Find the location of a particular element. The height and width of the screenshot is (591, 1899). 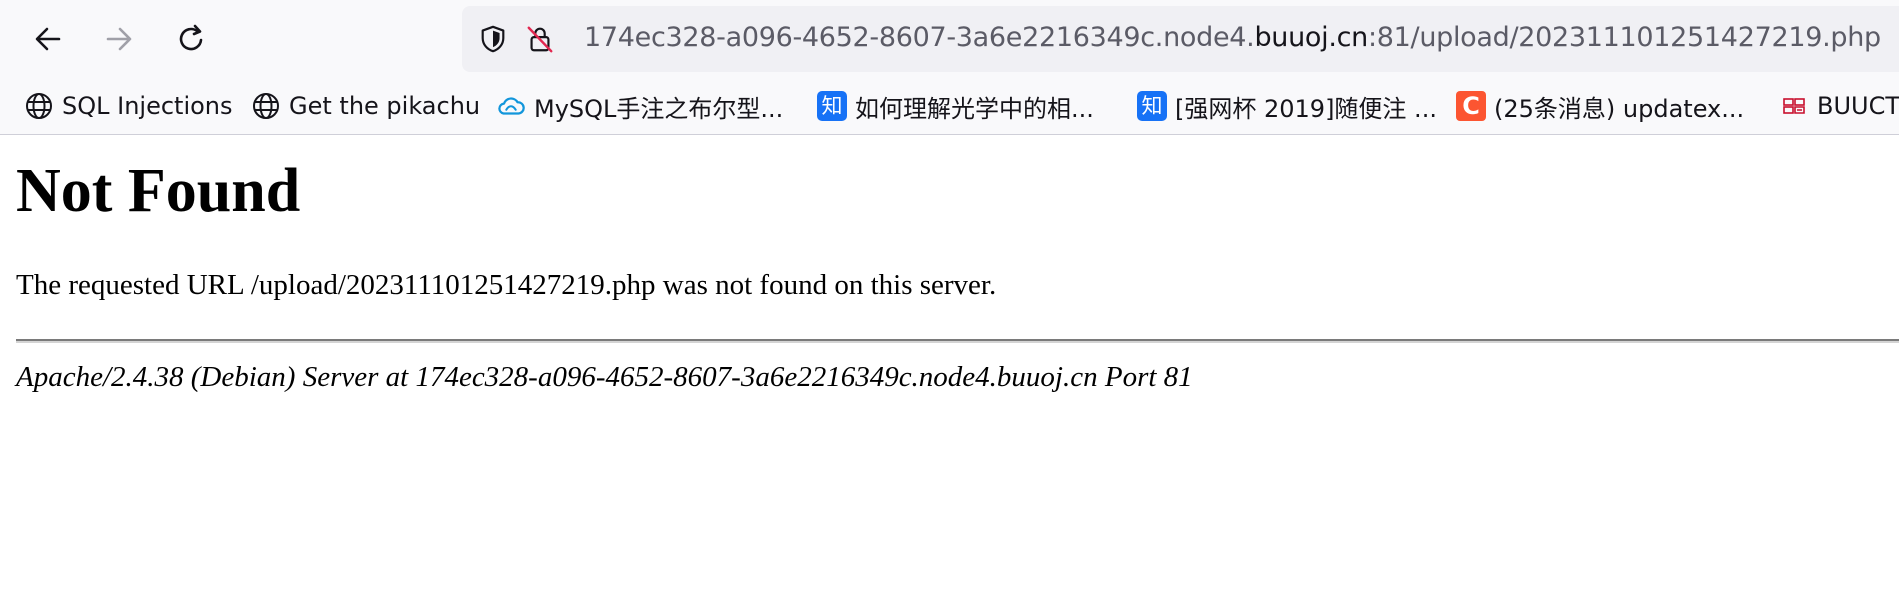

back-button is located at coordinates (48, 39).